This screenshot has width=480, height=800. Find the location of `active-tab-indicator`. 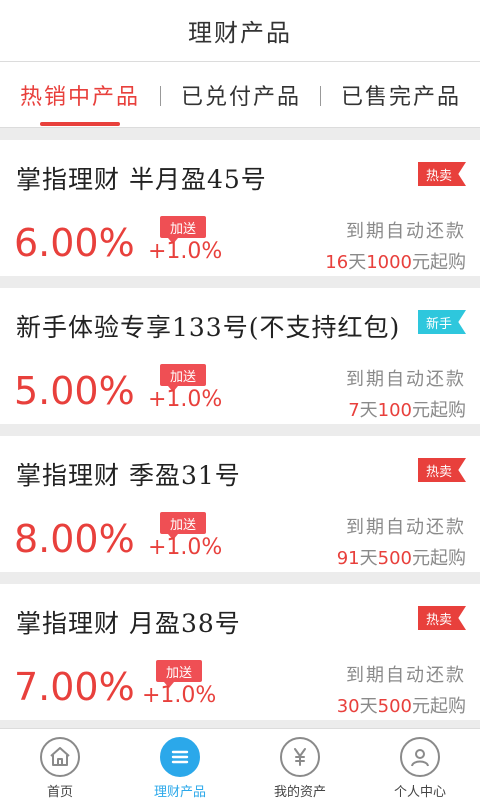

active-tab-indicator is located at coordinates (80, 124).